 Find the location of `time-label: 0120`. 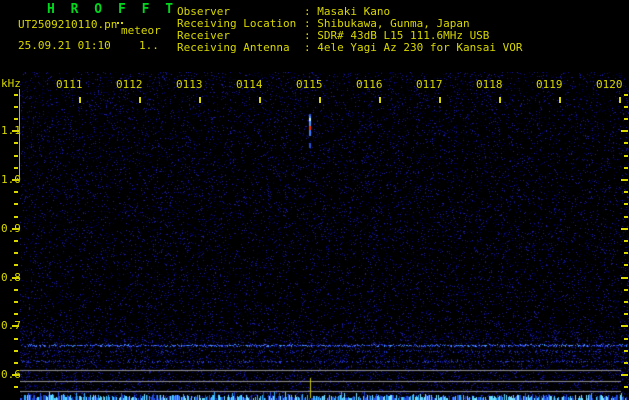

time-label: 0120 is located at coordinates (609, 84).